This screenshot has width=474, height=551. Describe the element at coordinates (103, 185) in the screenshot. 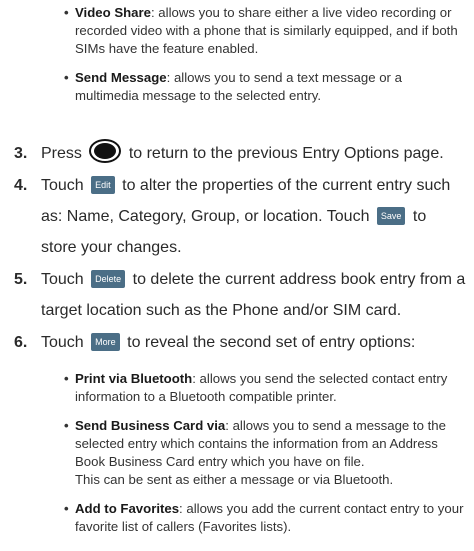

I see `edit-button-icon: Edit` at that location.